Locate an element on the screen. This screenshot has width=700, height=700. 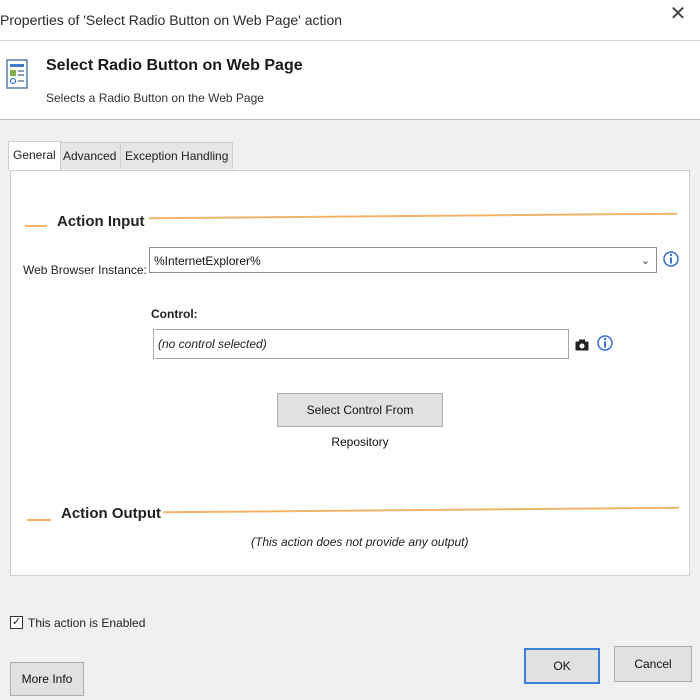
info-icon is located at coordinates (671, 259).